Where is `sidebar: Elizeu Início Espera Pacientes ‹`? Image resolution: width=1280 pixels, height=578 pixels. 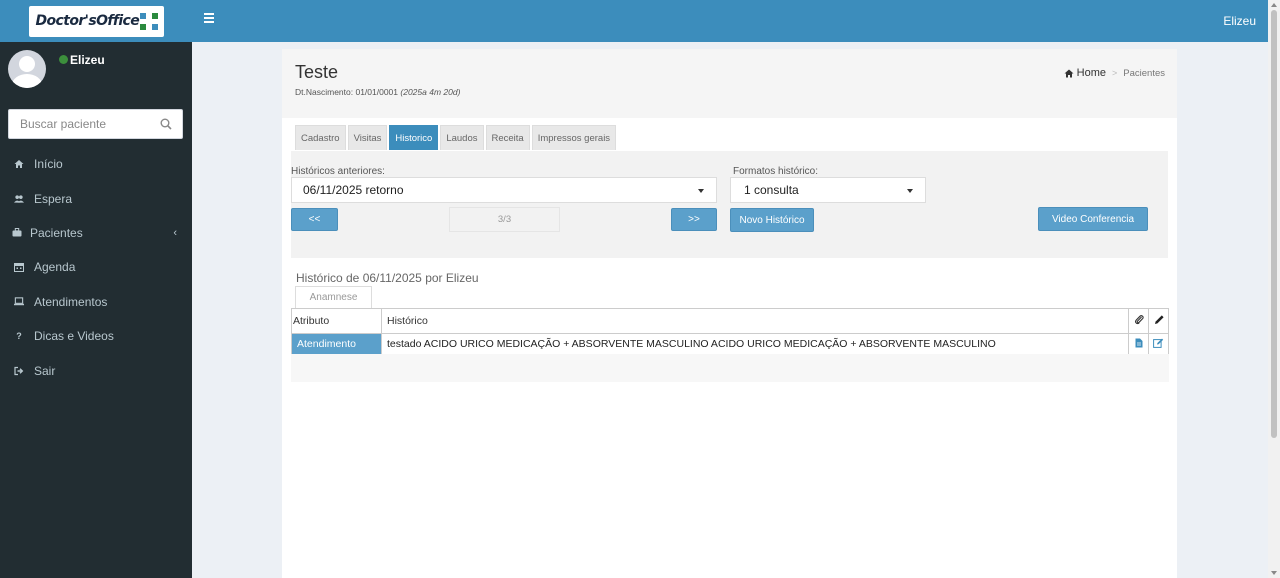 sidebar: Elizeu Início Espera Pacientes ‹ is located at coordinates (96, 310).